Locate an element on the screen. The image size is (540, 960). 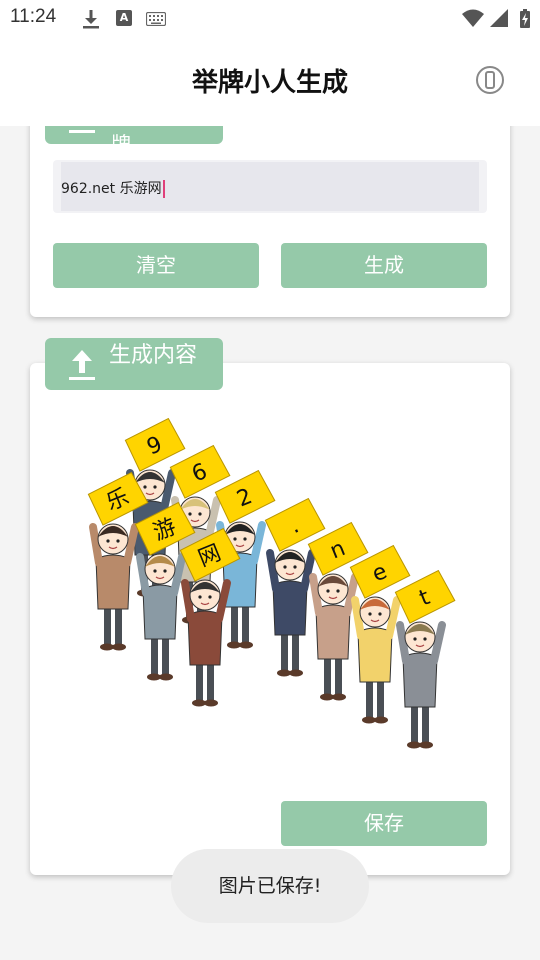
sign-figure: t is located at coordinates (425, 659).